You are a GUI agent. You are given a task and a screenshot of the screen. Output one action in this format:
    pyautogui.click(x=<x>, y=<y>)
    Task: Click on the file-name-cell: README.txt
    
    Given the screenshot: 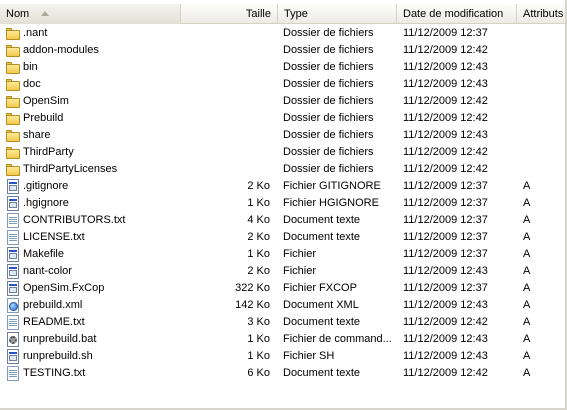 What is the action you would take?
    pyautogui.click(x=92, y=322)
    